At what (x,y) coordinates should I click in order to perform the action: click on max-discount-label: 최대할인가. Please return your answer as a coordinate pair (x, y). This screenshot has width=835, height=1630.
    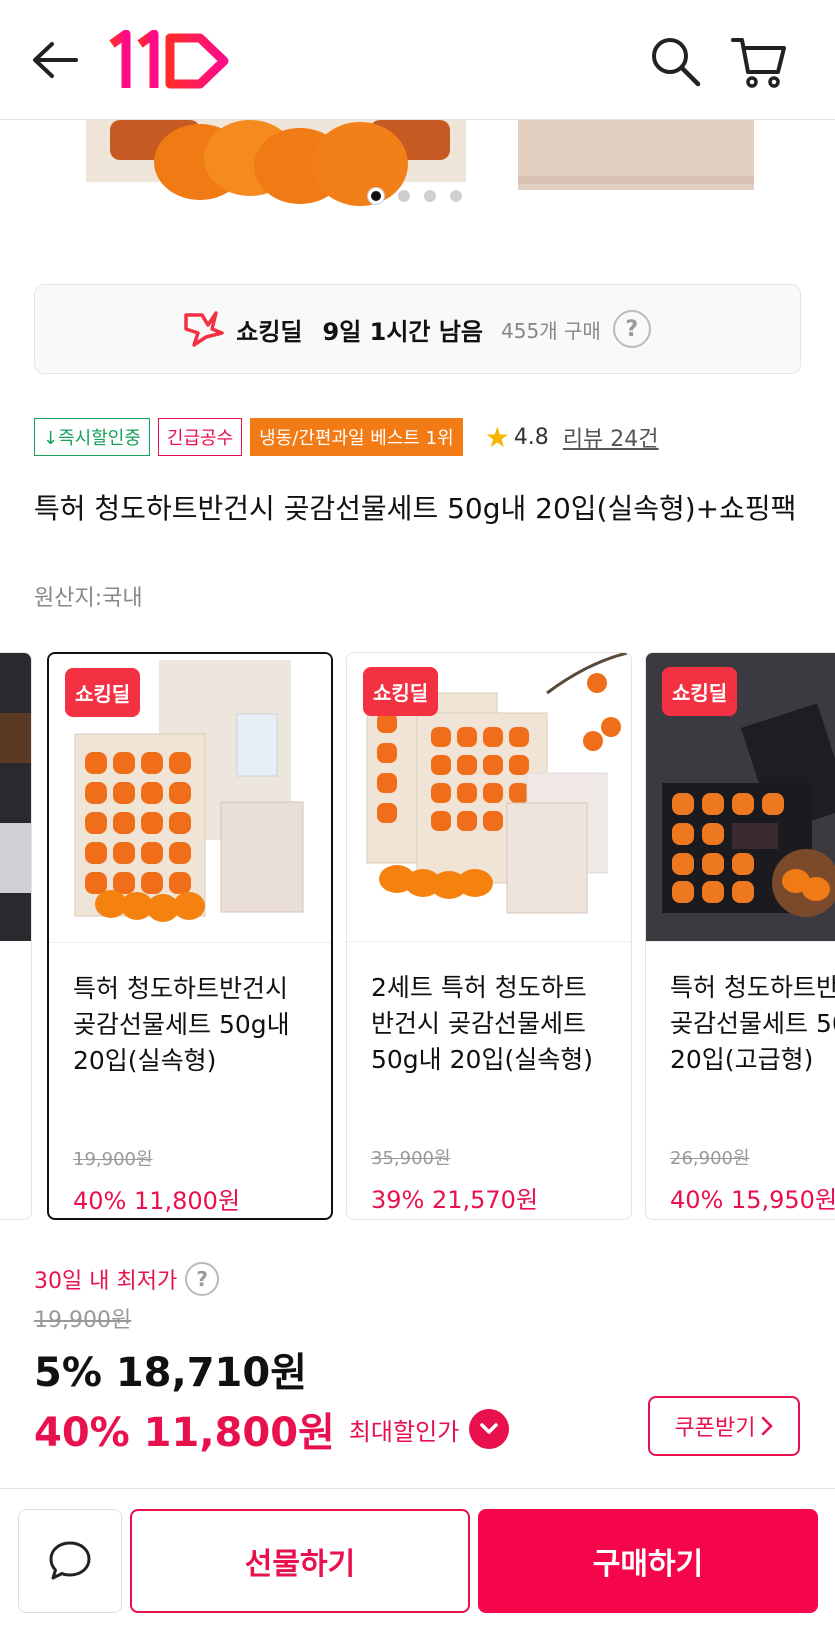
    Looking at the image, I should click on (404, 1431).